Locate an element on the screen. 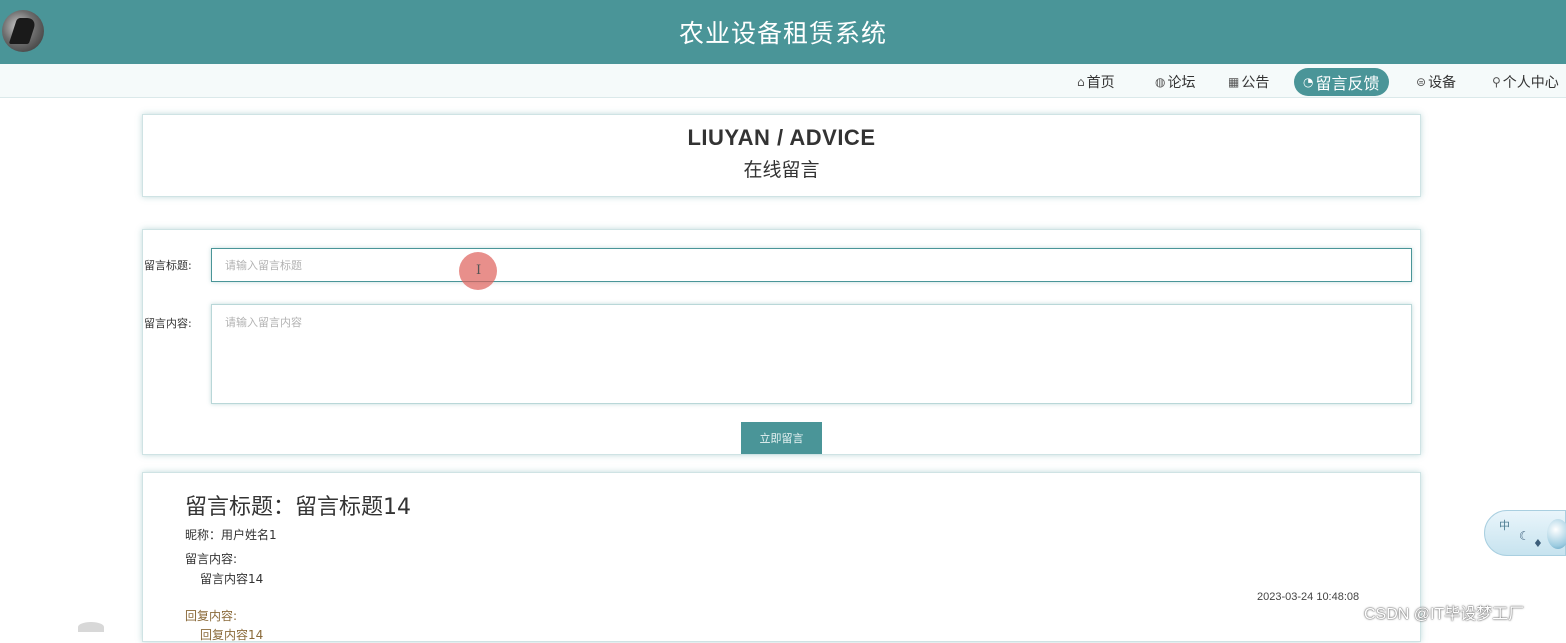 The height and width of the screenshot is (643, 1566). nav-item-feedback: ◔ 留言反馈 is located at coordinates (1341, 82).